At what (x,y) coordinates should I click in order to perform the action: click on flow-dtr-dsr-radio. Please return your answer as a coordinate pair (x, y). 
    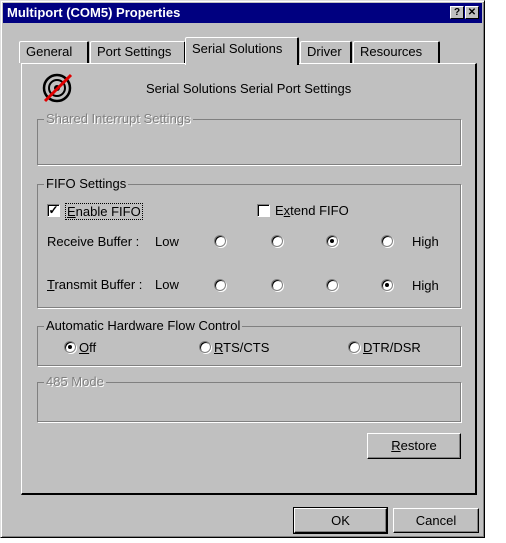
    Looking at the image, I should click on (354, 347).